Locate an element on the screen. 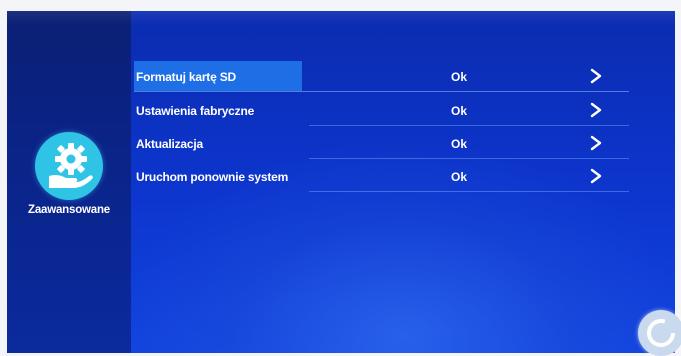 This screenshot has height=356, width=681. refresh-button is located at coordinates (659, 333).